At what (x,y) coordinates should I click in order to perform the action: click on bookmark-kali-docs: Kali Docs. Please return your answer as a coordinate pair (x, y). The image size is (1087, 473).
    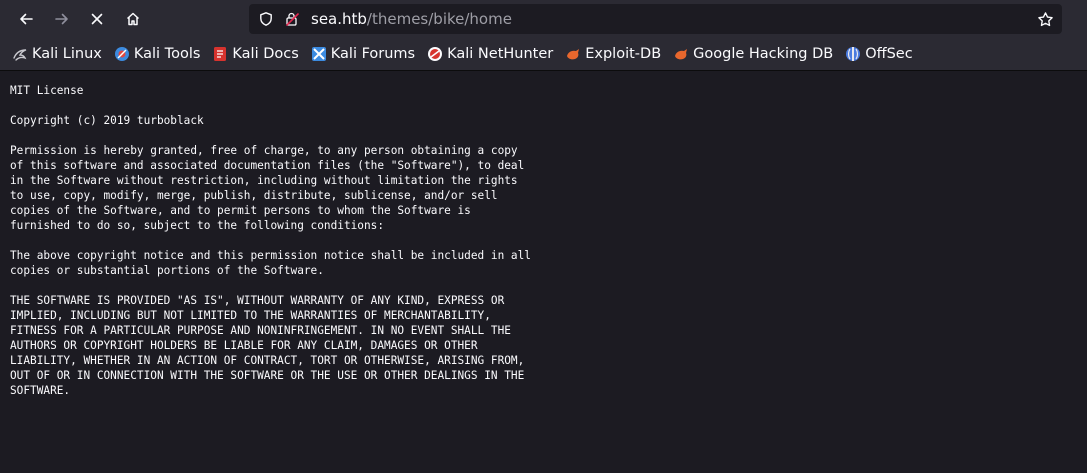
    Looking at the image, I should click on (255, 54).